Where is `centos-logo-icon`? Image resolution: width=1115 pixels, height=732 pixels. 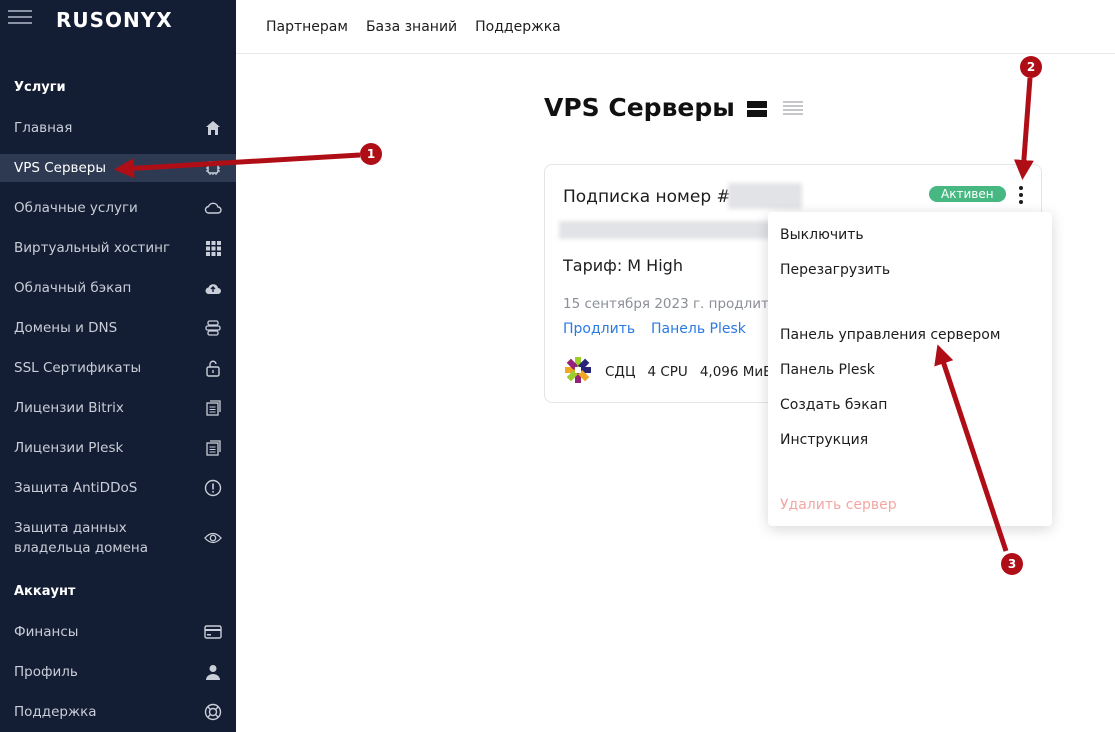
centos-logo-icon is located at coordinates (578, 372).